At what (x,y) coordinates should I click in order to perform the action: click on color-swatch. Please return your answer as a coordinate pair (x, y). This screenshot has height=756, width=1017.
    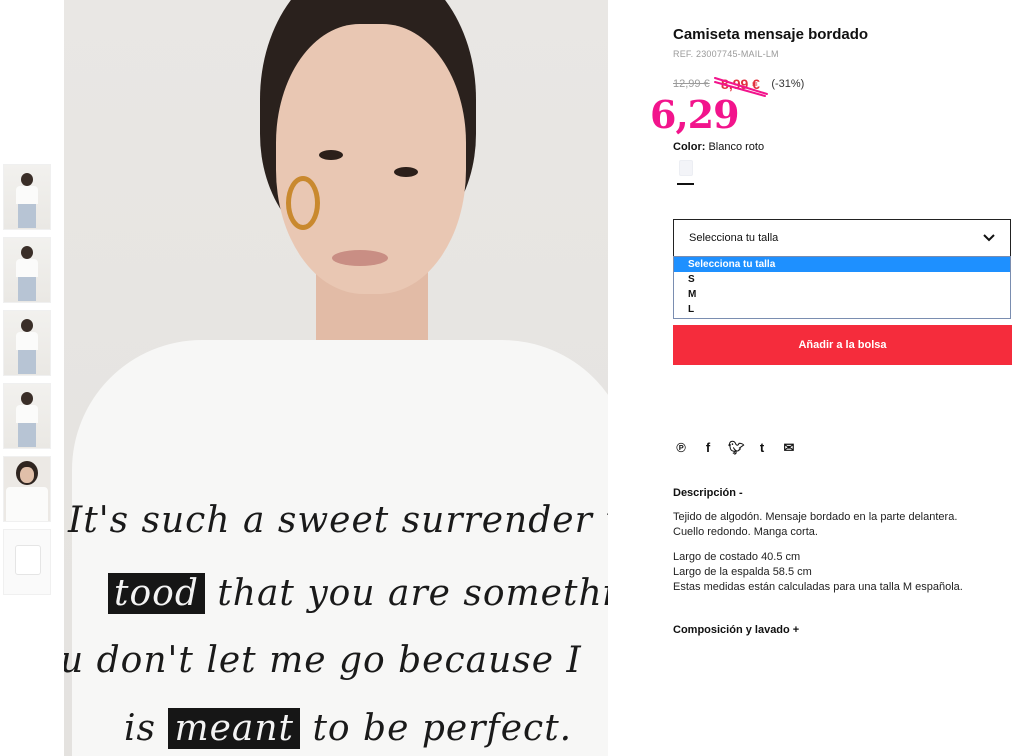
    Looking at the image, I should click on (686, 168).